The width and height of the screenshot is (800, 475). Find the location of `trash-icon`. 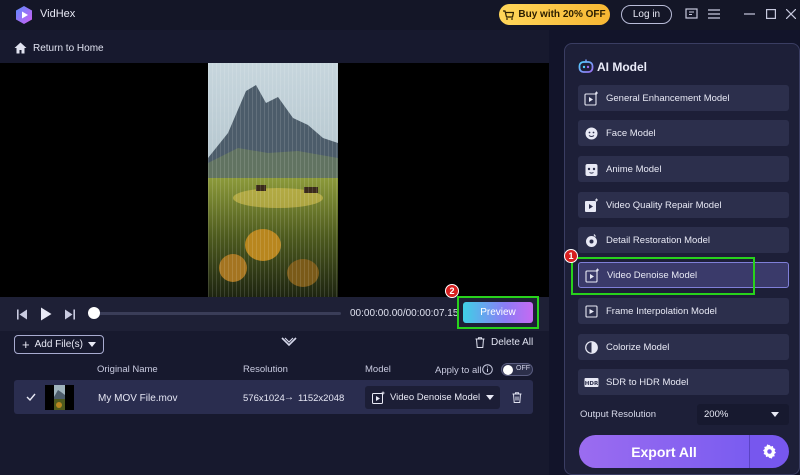

trash-icon is located at coordinates (480, 342).